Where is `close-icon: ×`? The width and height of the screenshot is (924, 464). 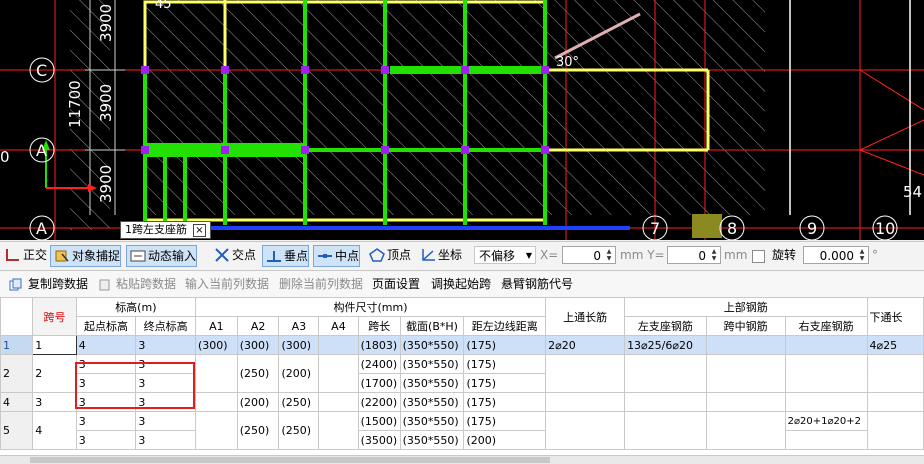 close-icon: × is located at coordinates (199, 230).